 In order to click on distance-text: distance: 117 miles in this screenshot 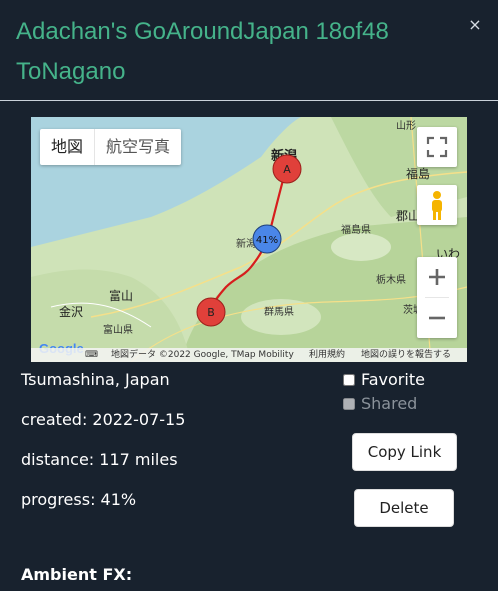, I will do `click(99, 459)`.